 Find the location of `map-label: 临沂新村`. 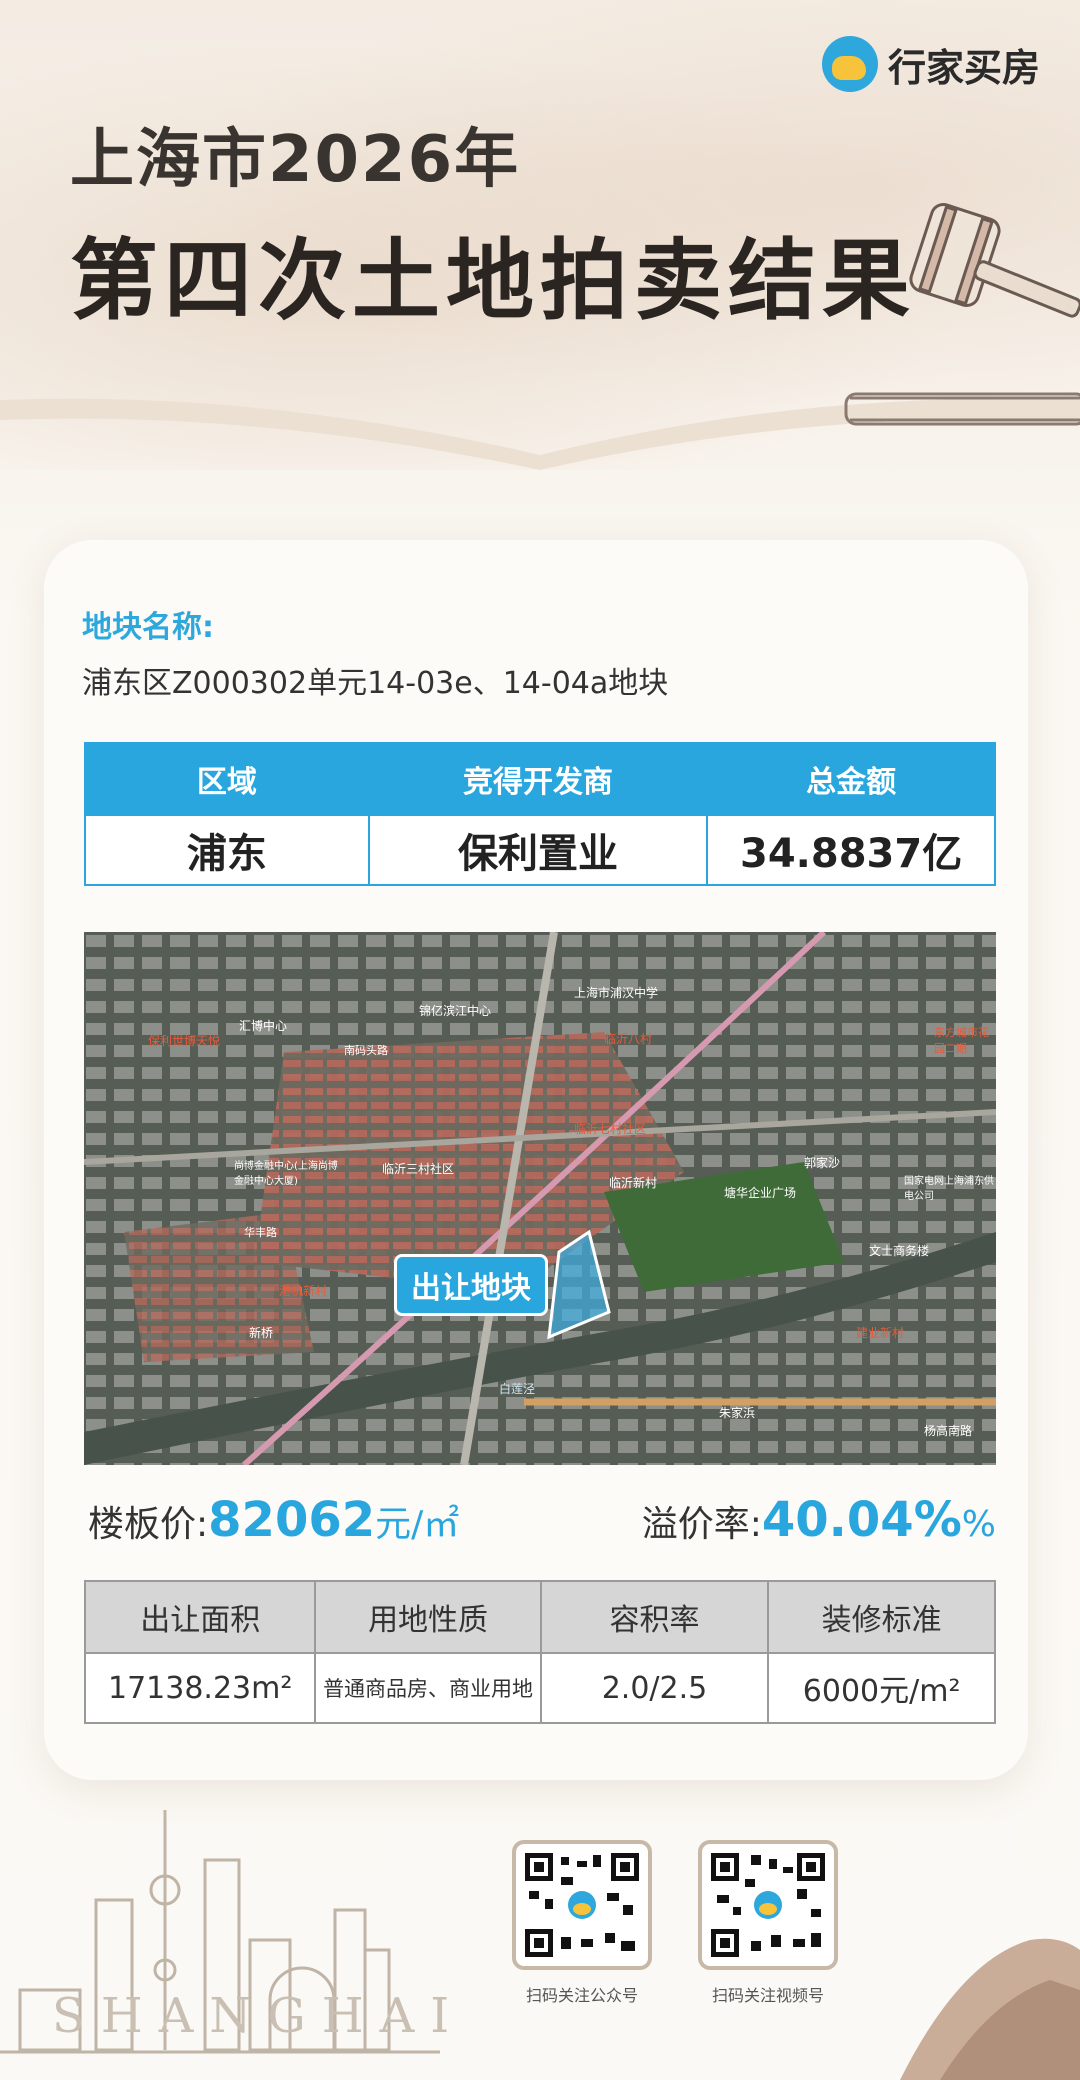

map-label: 临沂新村 is located at coordinates (633, 1183).